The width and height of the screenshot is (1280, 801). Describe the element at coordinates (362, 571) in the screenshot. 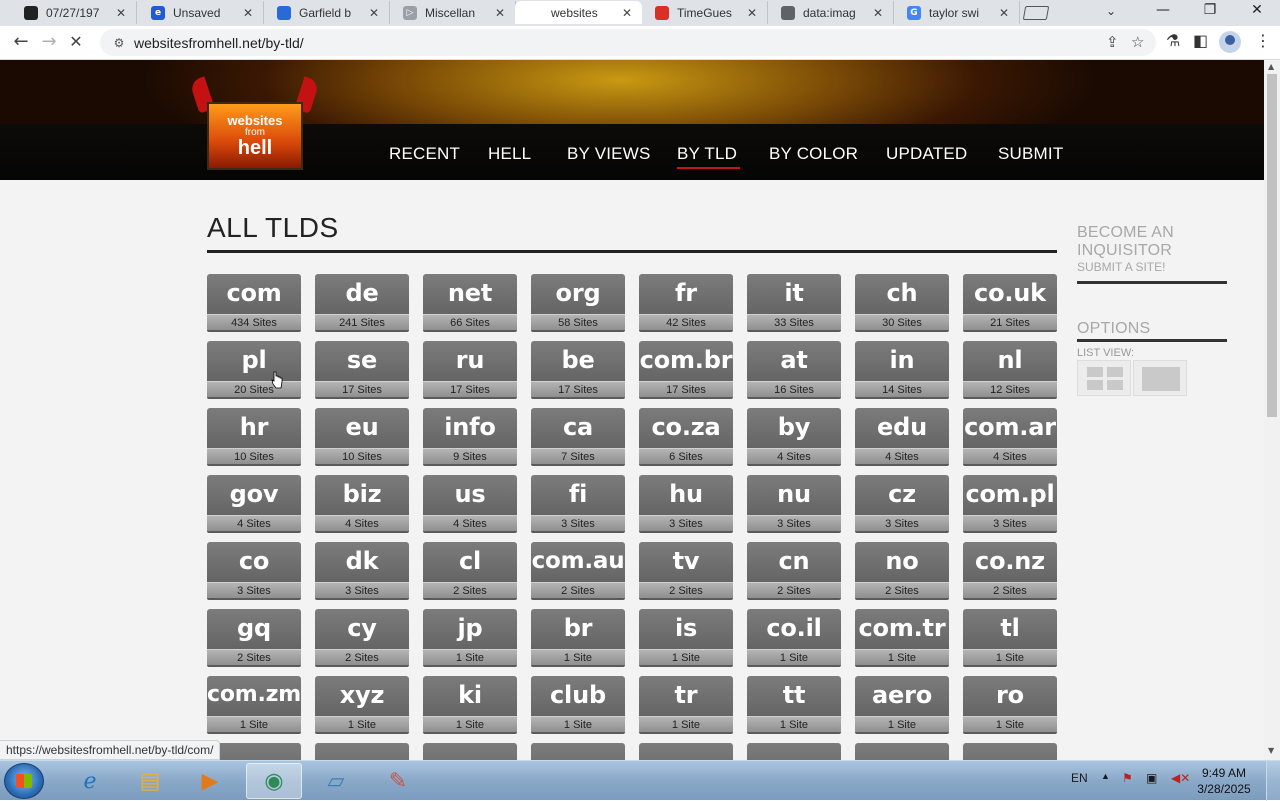

I see `tld-tile: dk 3 Sites` at that location.